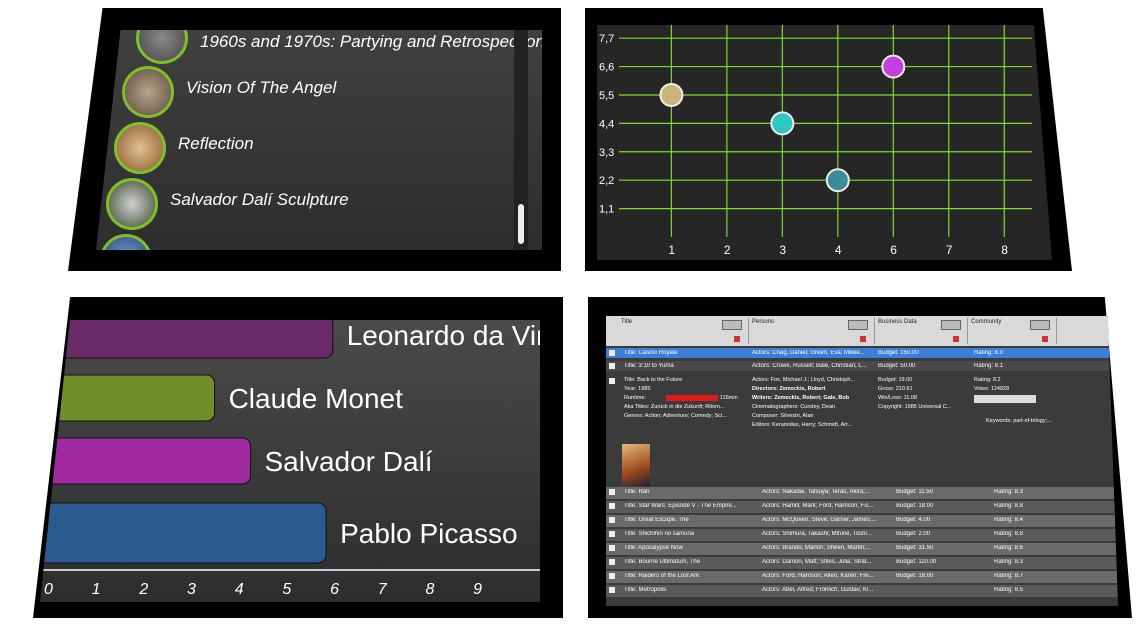 Image resolution: width=1138 pixels, height=626 pixels. Describe the element at coordinates (637, 492) in the screenshot. I see `cell-title: Title: Ran` at that location.